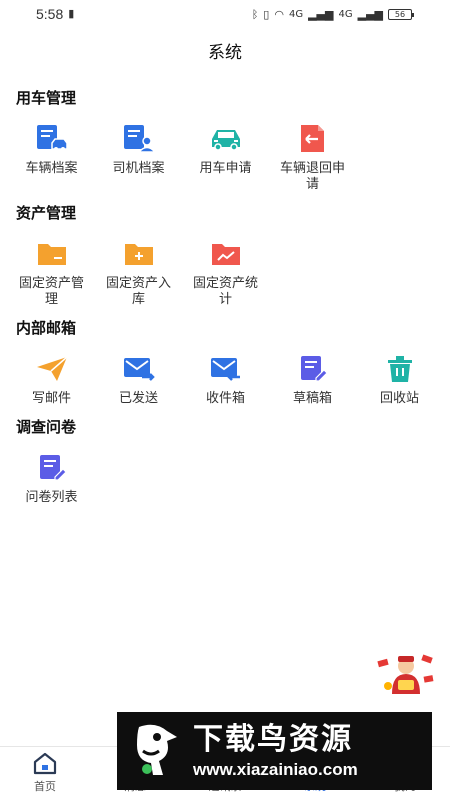 The width and height of the screenshot is (450, 800). I want to click on nav-home-label: 首页, so click(45, 786).